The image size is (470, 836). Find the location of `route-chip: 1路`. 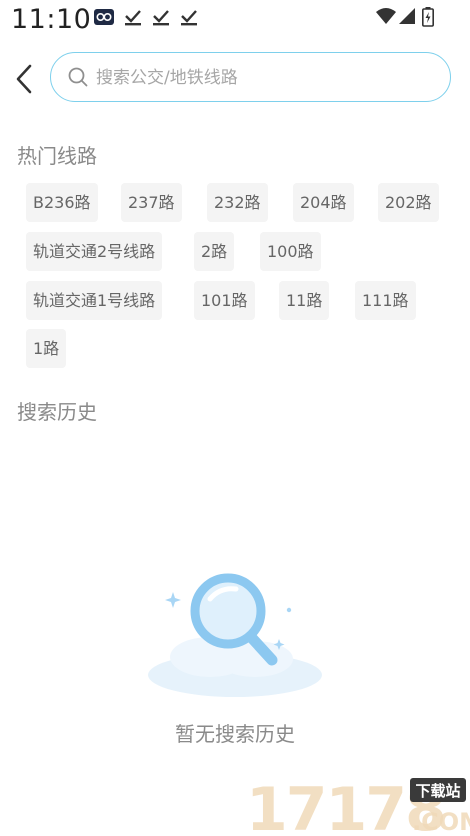

route-chip: 1路 is located at coordinates (46, 348).